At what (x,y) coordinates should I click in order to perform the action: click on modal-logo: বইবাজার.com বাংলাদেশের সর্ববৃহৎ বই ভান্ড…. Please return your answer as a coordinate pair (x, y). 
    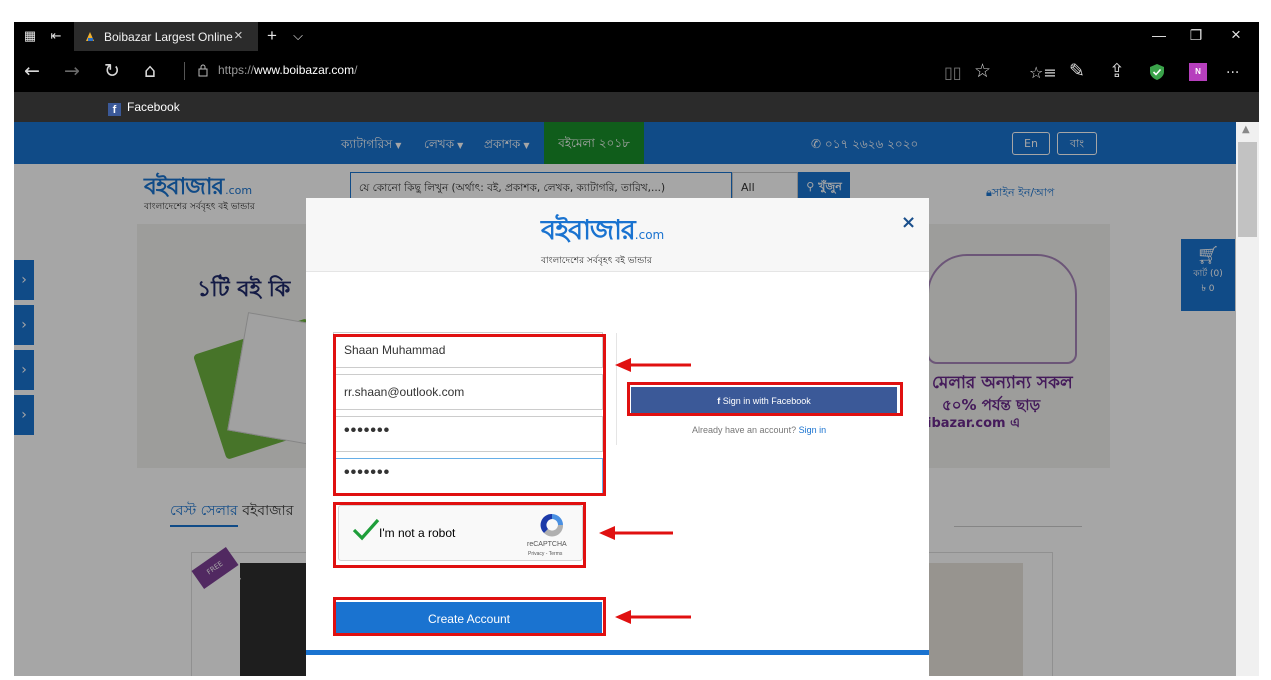
    Looking at the image, I should click on (603, 240).